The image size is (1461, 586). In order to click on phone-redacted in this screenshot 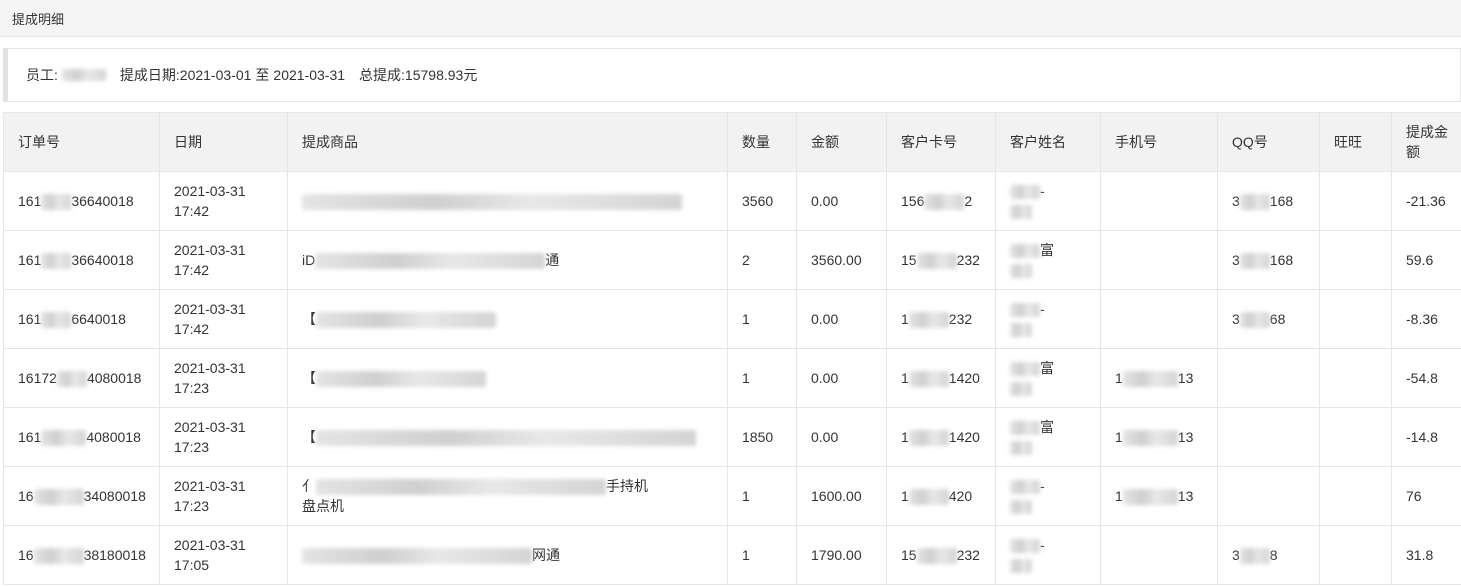, I will do `click(1150, 438)`.